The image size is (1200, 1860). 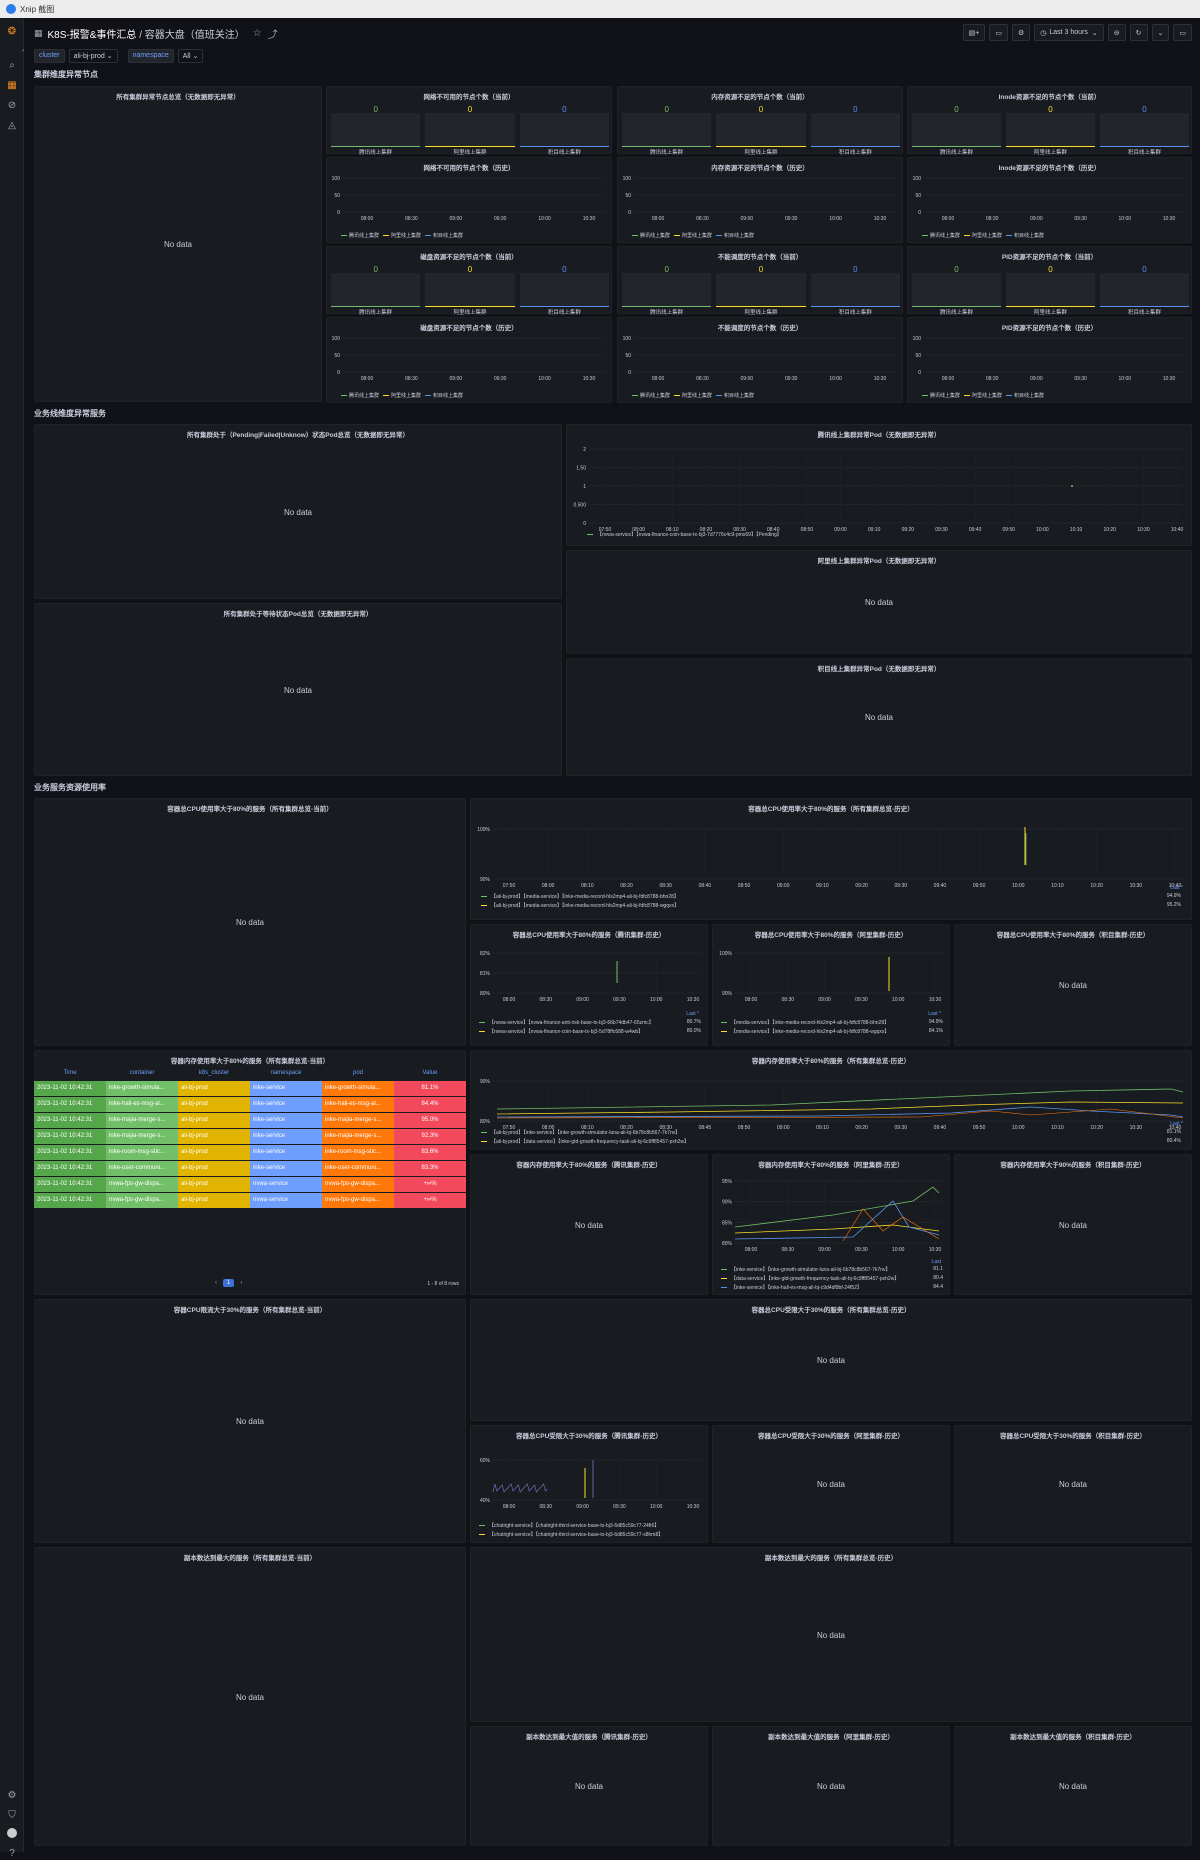 What do you see at coordinates (589, 934) in the screenshot?
I see `panel-title: 容器总CPU使用率大于80%的服务（腾讯集群-历史）` at bounding box center [589, 934].